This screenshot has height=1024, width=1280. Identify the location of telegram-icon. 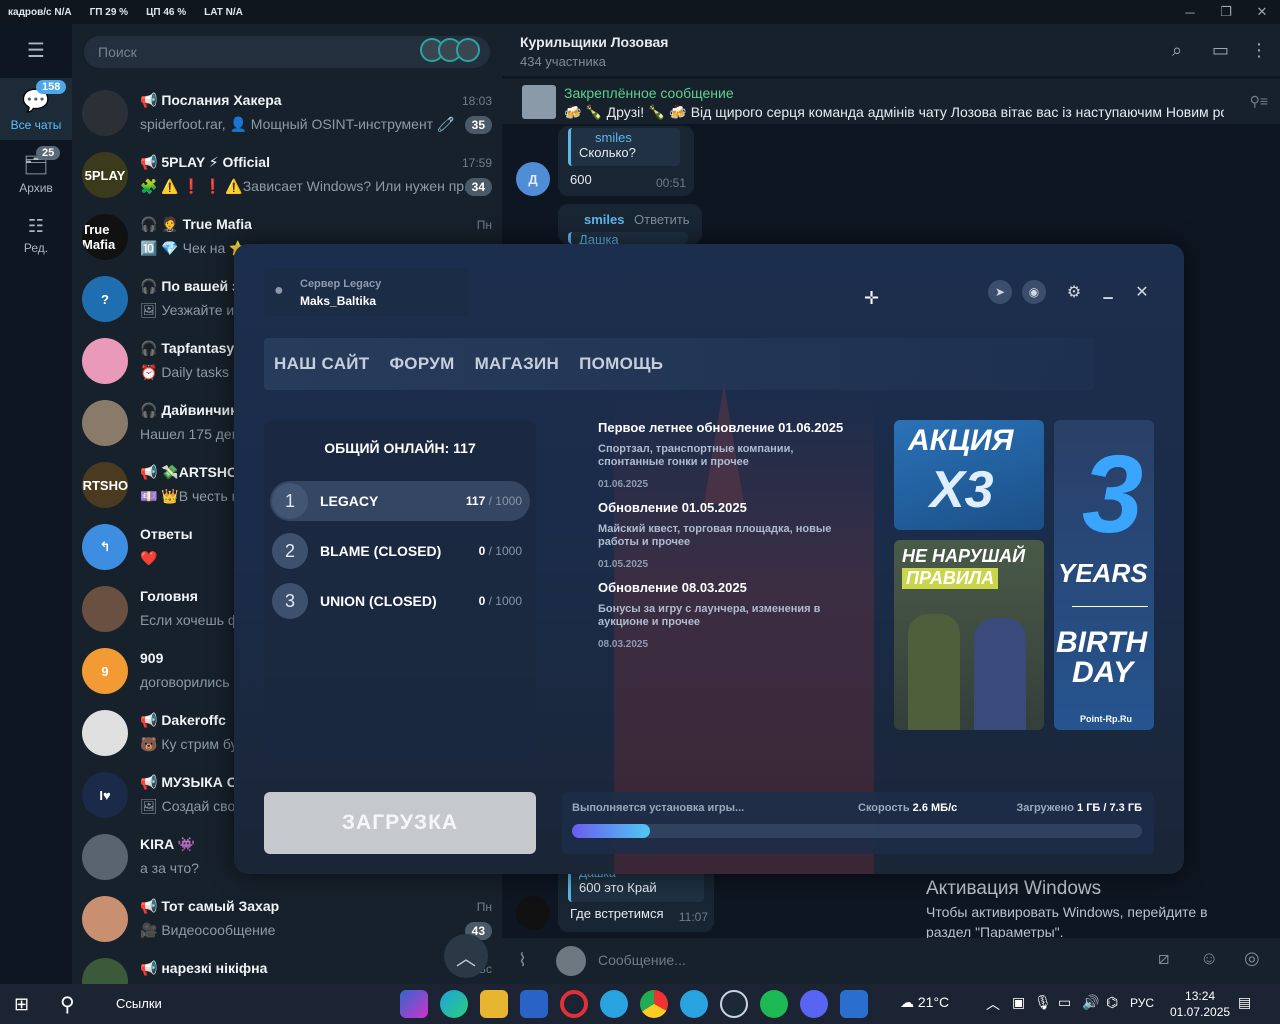
(614, 1004).